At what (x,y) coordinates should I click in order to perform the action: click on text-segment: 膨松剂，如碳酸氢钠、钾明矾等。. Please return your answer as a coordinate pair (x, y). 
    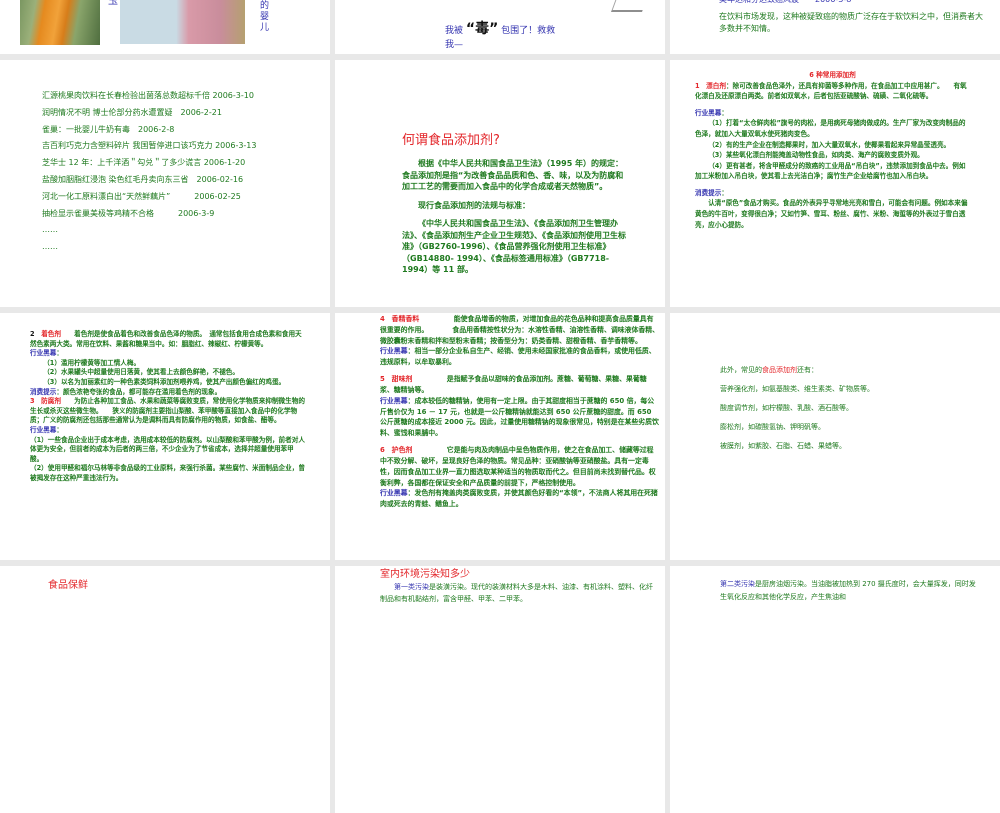
    Looking at the image, I should click on (772, 427).